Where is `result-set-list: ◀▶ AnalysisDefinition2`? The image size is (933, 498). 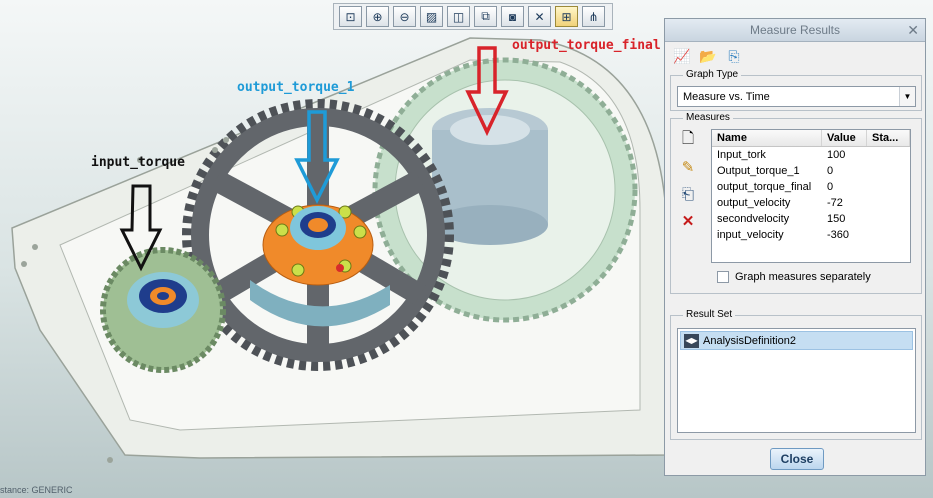
result-set-list: ◀▶ AnalysisDefinition2 is located at coordinates (796, 380).